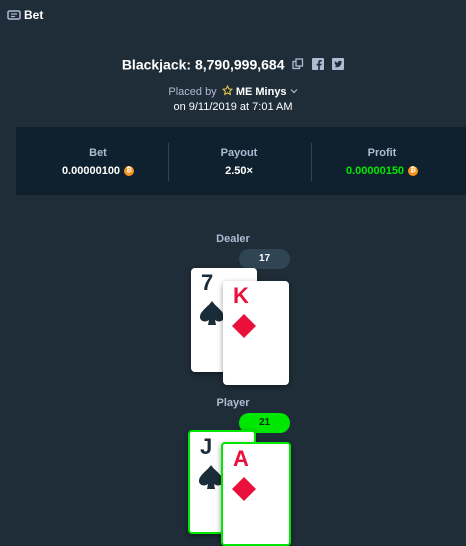  What do you see at coordinates (298, 64) in the screenshot?
I see `copy-icon` at bounding box center [298, 64].